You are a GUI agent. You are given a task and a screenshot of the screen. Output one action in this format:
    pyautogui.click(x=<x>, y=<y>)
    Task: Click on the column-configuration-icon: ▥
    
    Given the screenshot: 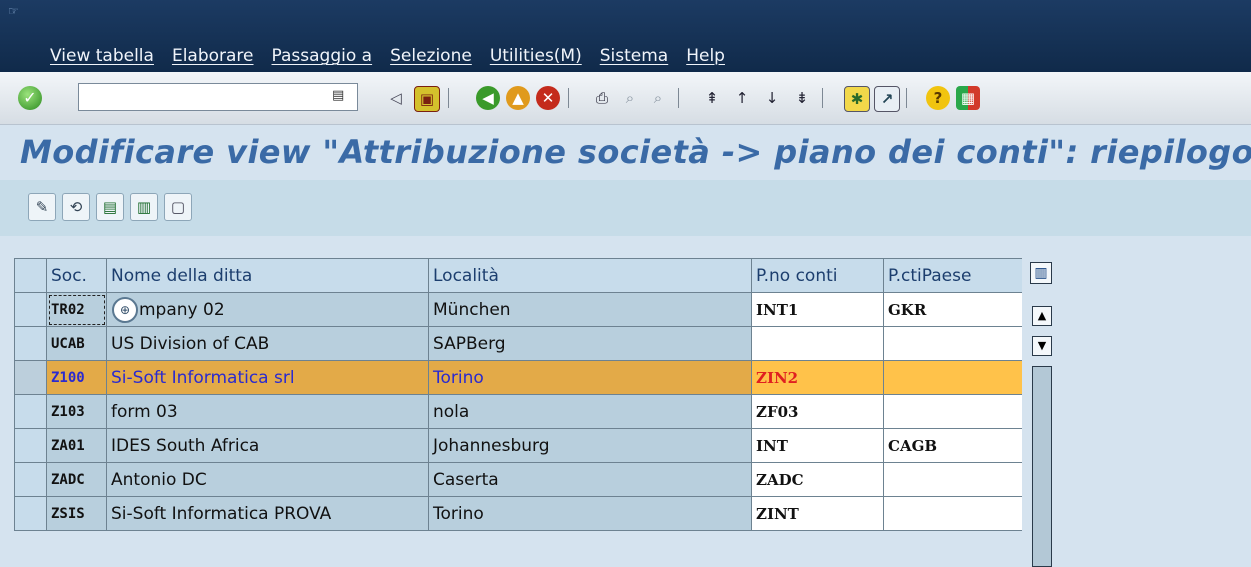 What is the action you would take?
    pyautogui.click(x=1041, y=273)
    